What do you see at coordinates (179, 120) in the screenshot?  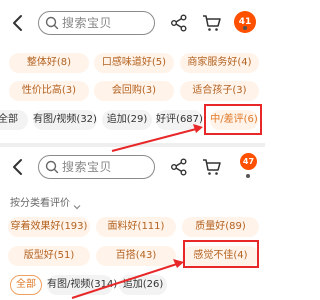 I see `filter-tab-positive: 好评(687)` at bounding box center [179, 120].